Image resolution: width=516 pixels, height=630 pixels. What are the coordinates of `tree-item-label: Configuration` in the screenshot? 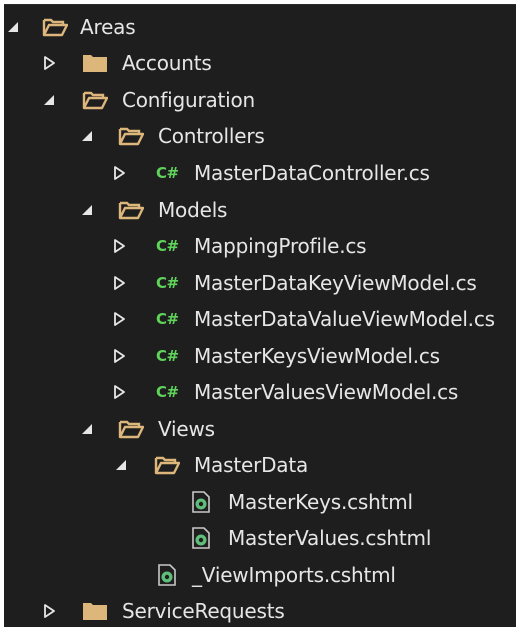 It's located at (189, 100).